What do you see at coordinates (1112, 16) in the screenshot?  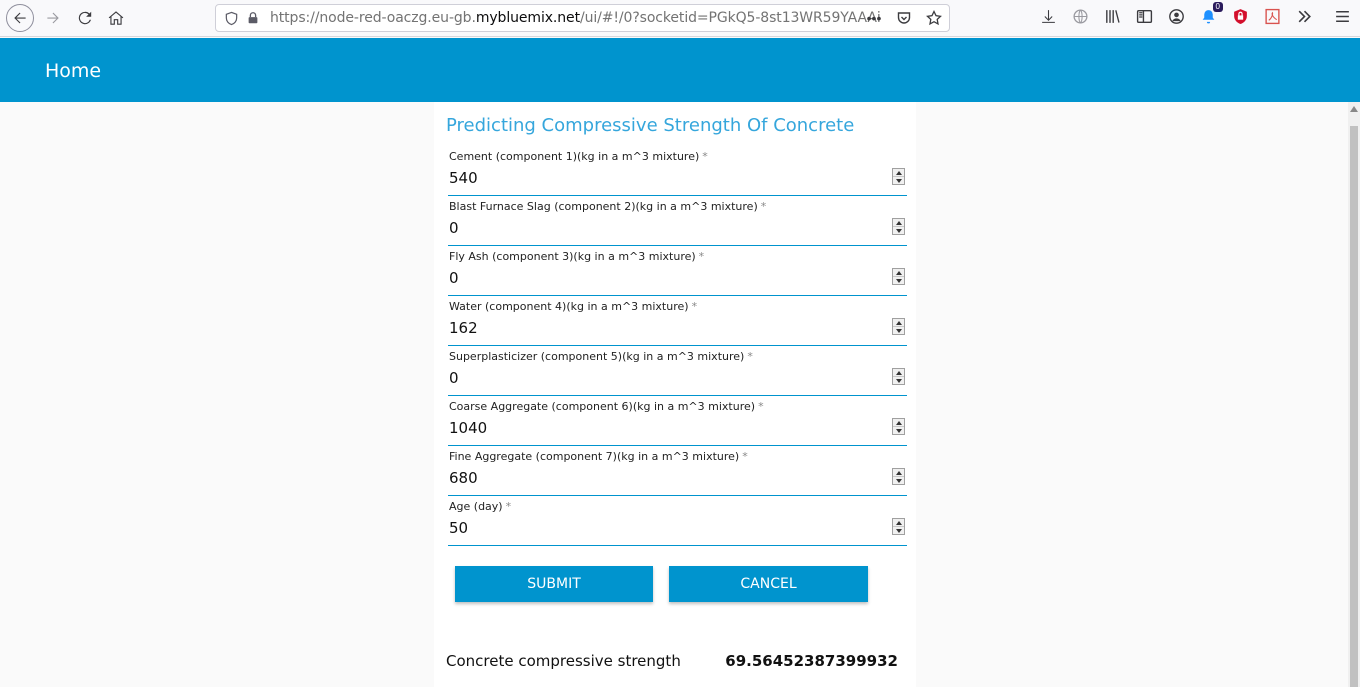 I see `library-icon` at bounding box center [1112, 16].